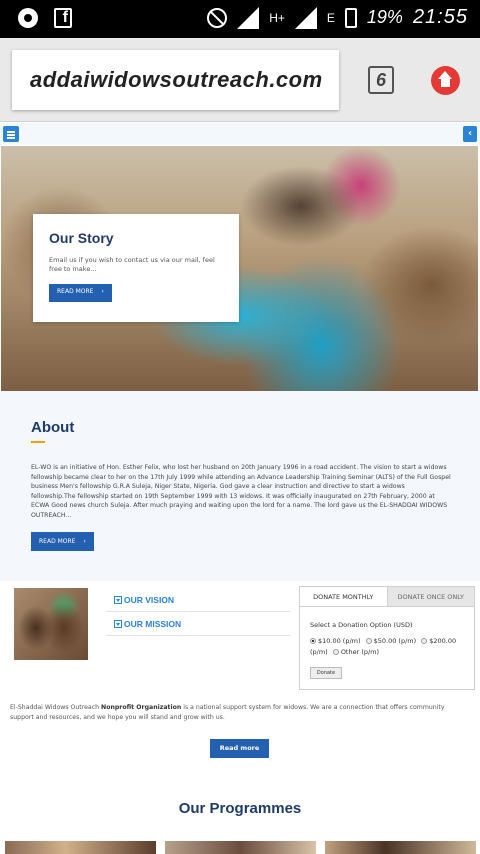  Describe the element at coordinates (198, 600) in the screenshot. I see `accordion-vision: OUR VISION` at that location.